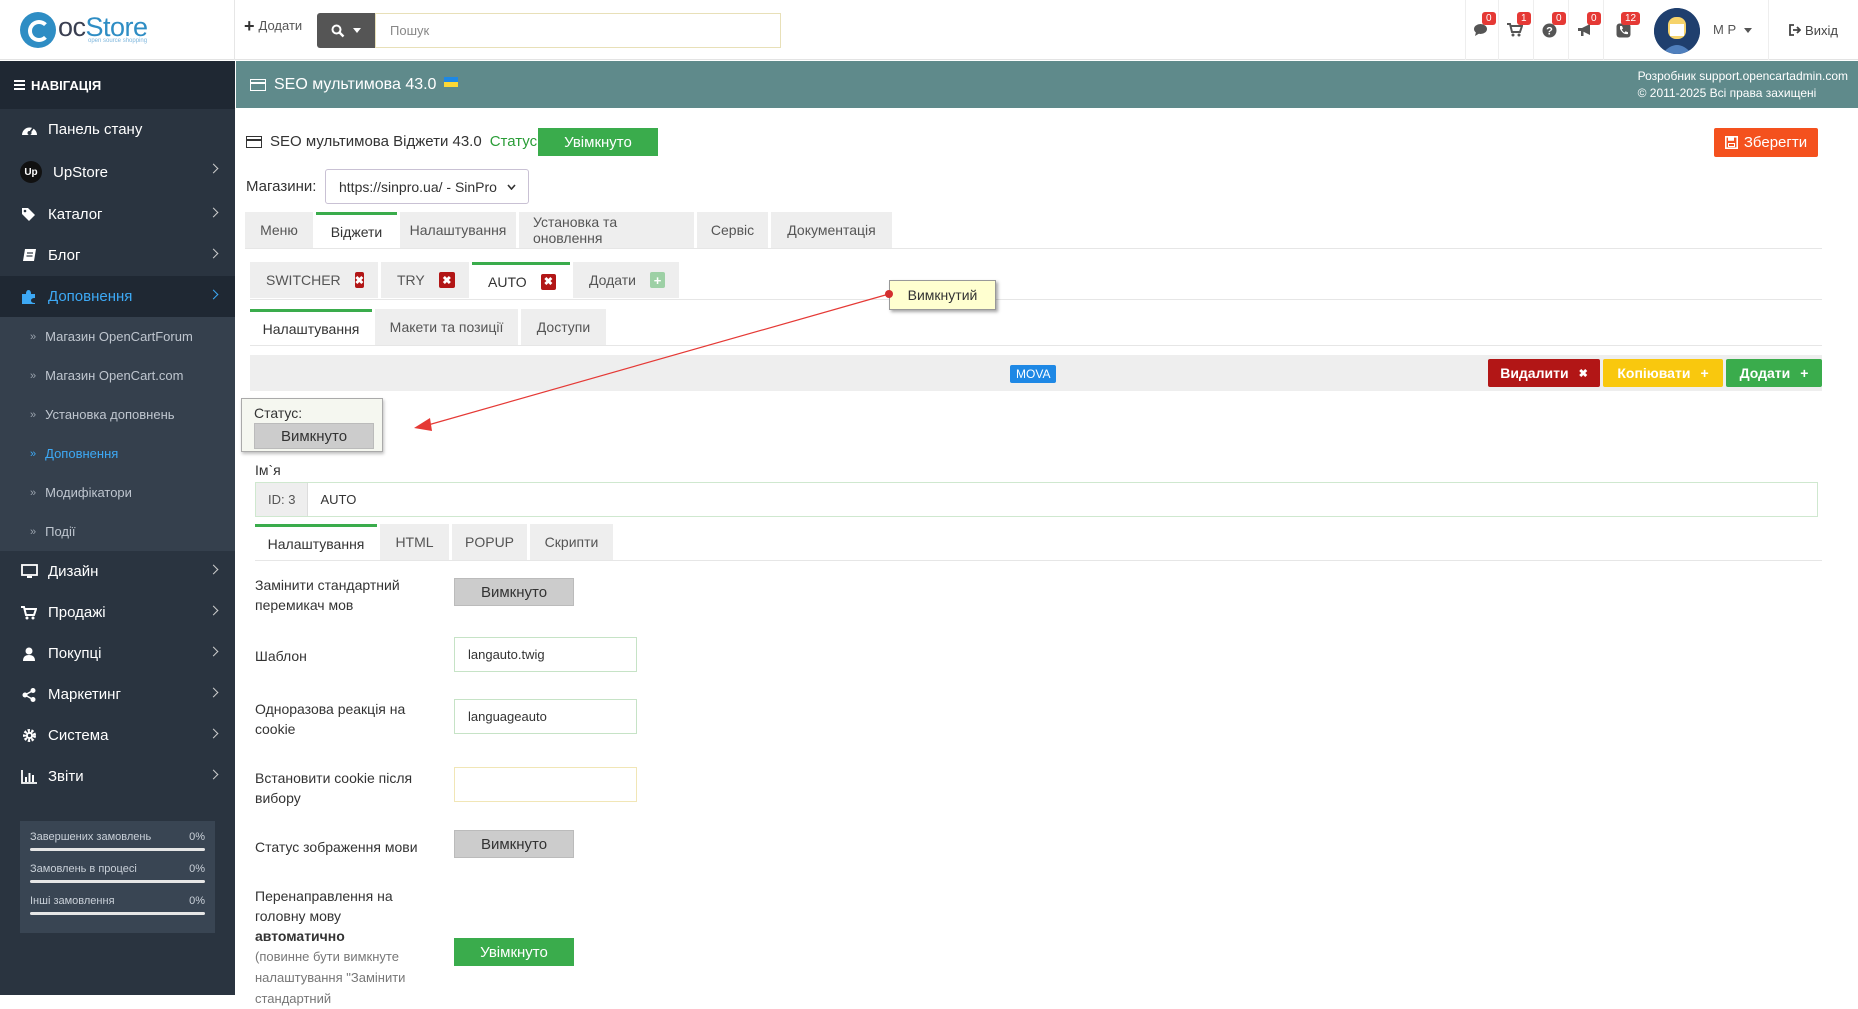  What do you see at coordinates (75, 653) in the screenshot?
I see `sidebar-item-label: Покупці` at bounding box center [75, 653].